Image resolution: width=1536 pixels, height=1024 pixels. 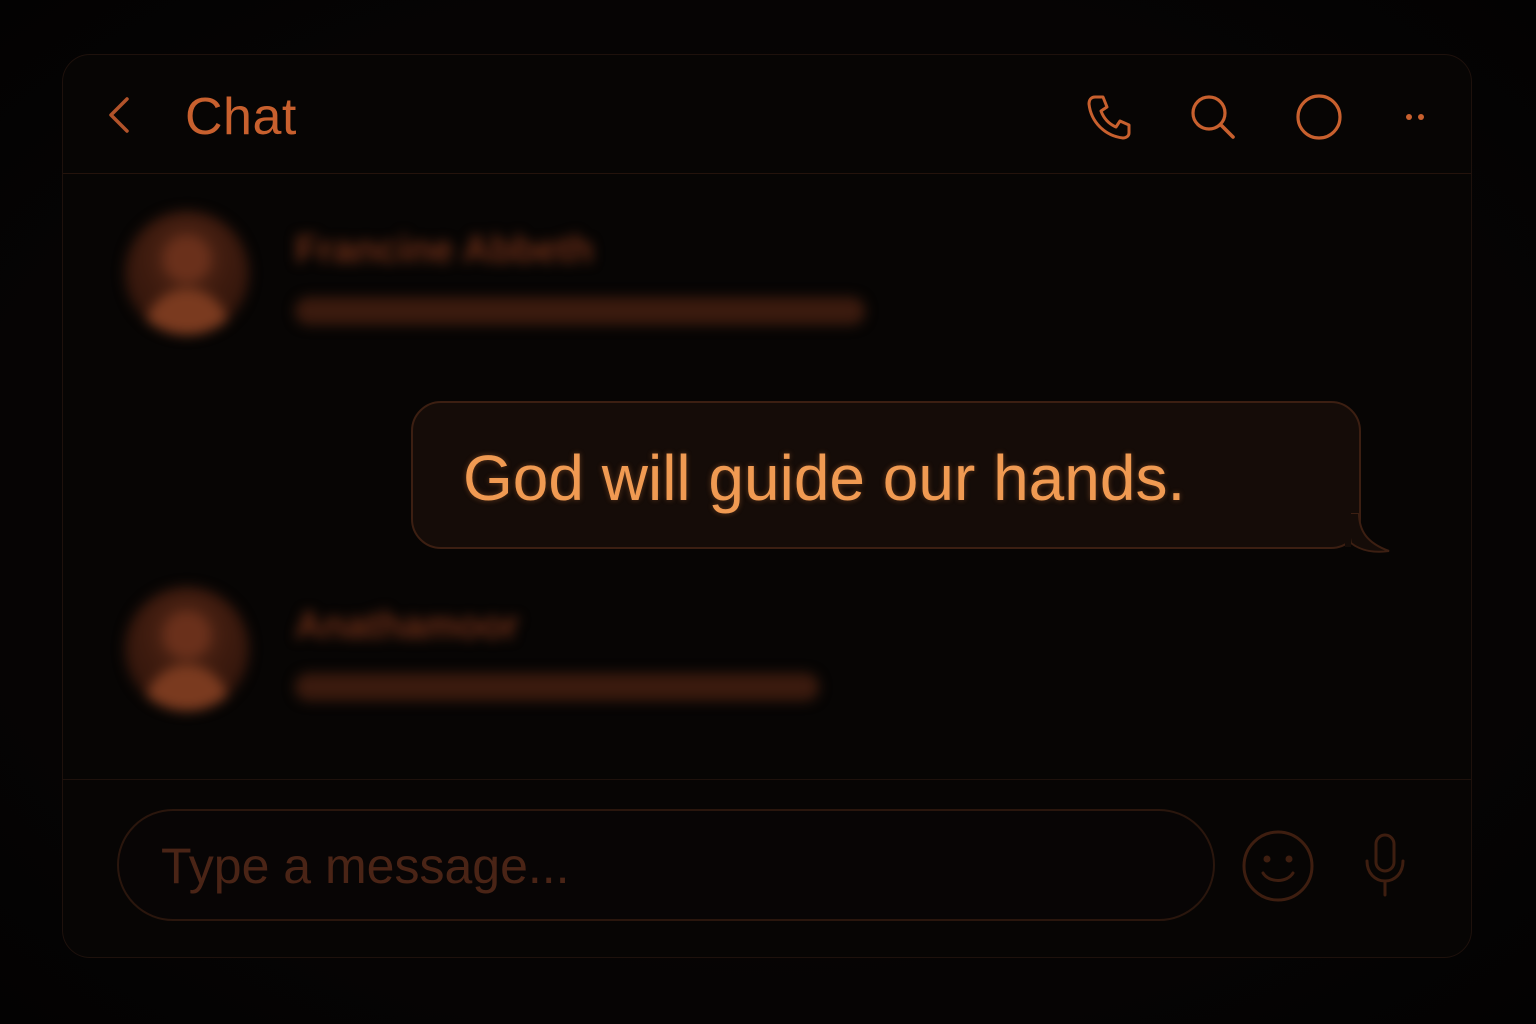 What do you see at coordinates (525, 652) in the screenshot?
I see `message-row: Anathamoor` at bounding box center [525, 652].